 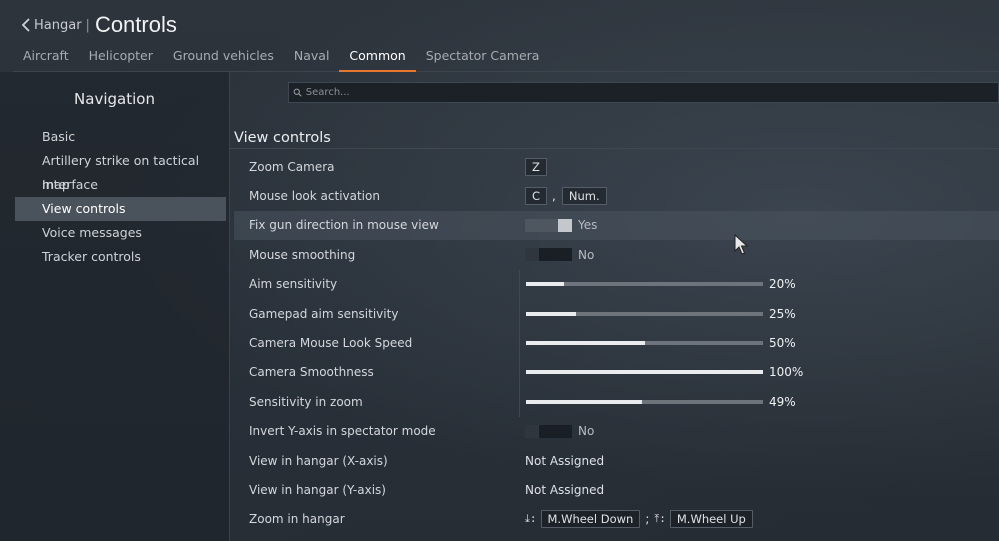 I want to click on setting-row-hangar-x: View in hangar (X-axis) Not Assigned, so click(x=616, y=460).